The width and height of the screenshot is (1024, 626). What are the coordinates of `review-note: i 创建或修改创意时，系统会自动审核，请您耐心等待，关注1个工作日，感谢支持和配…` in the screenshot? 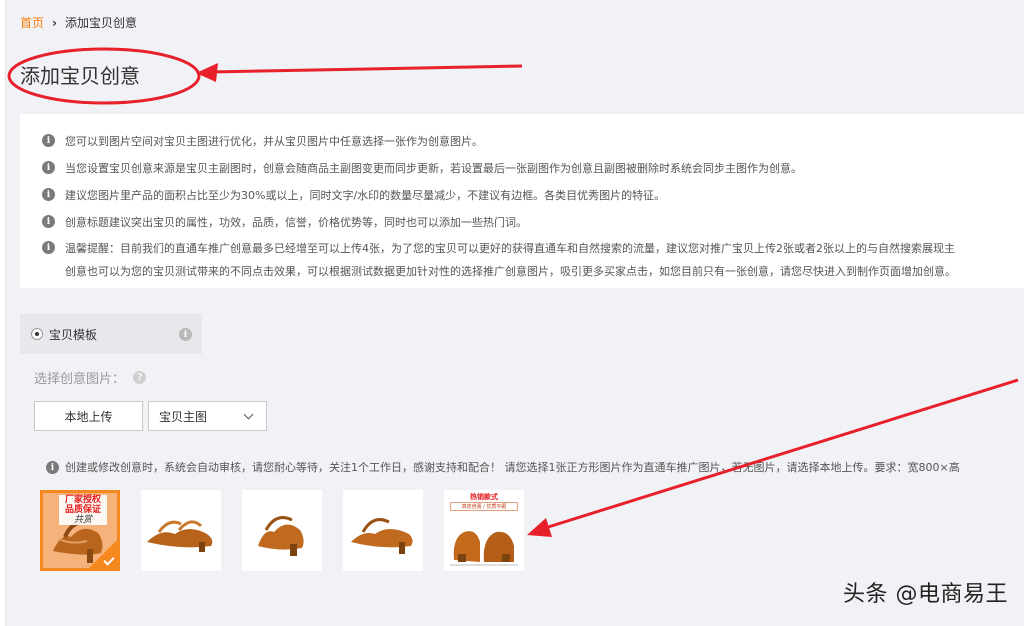 It's located at (503, 467).